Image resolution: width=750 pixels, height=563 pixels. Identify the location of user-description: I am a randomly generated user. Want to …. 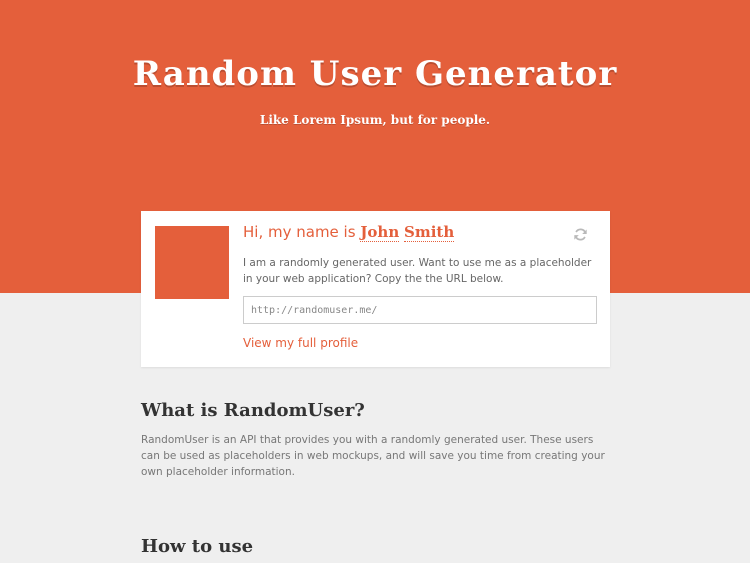
(417, 271).